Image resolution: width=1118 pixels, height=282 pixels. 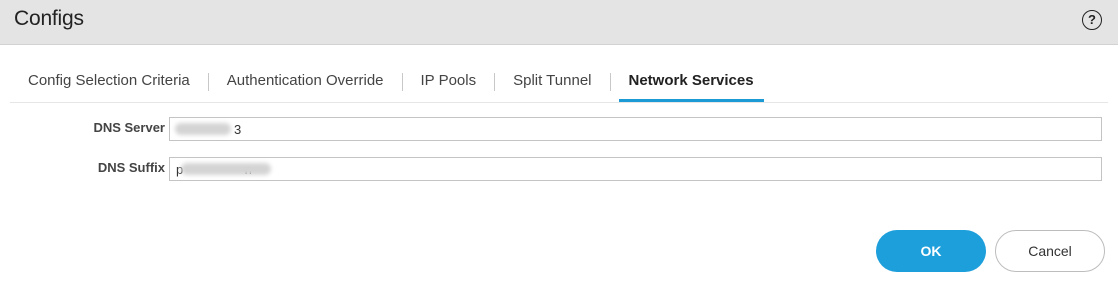 What do you see at coordinates (203, 129) in the screenshot?
I see `redacted-dns-server-value` at bounding box center [203, 129].